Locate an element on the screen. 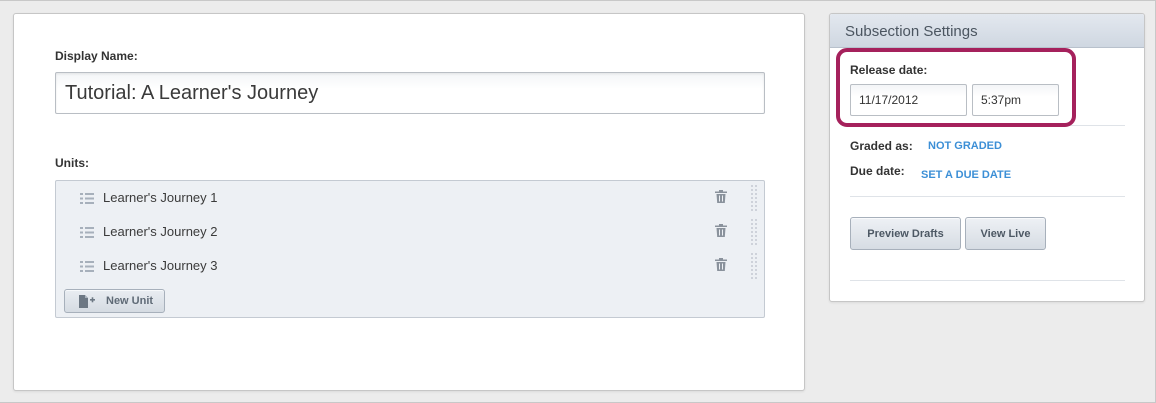 Image resolution: width=1156 pixels, height=403 pixels. unit-name: Learner's Journey 3 is located at coordinates (160, 265).